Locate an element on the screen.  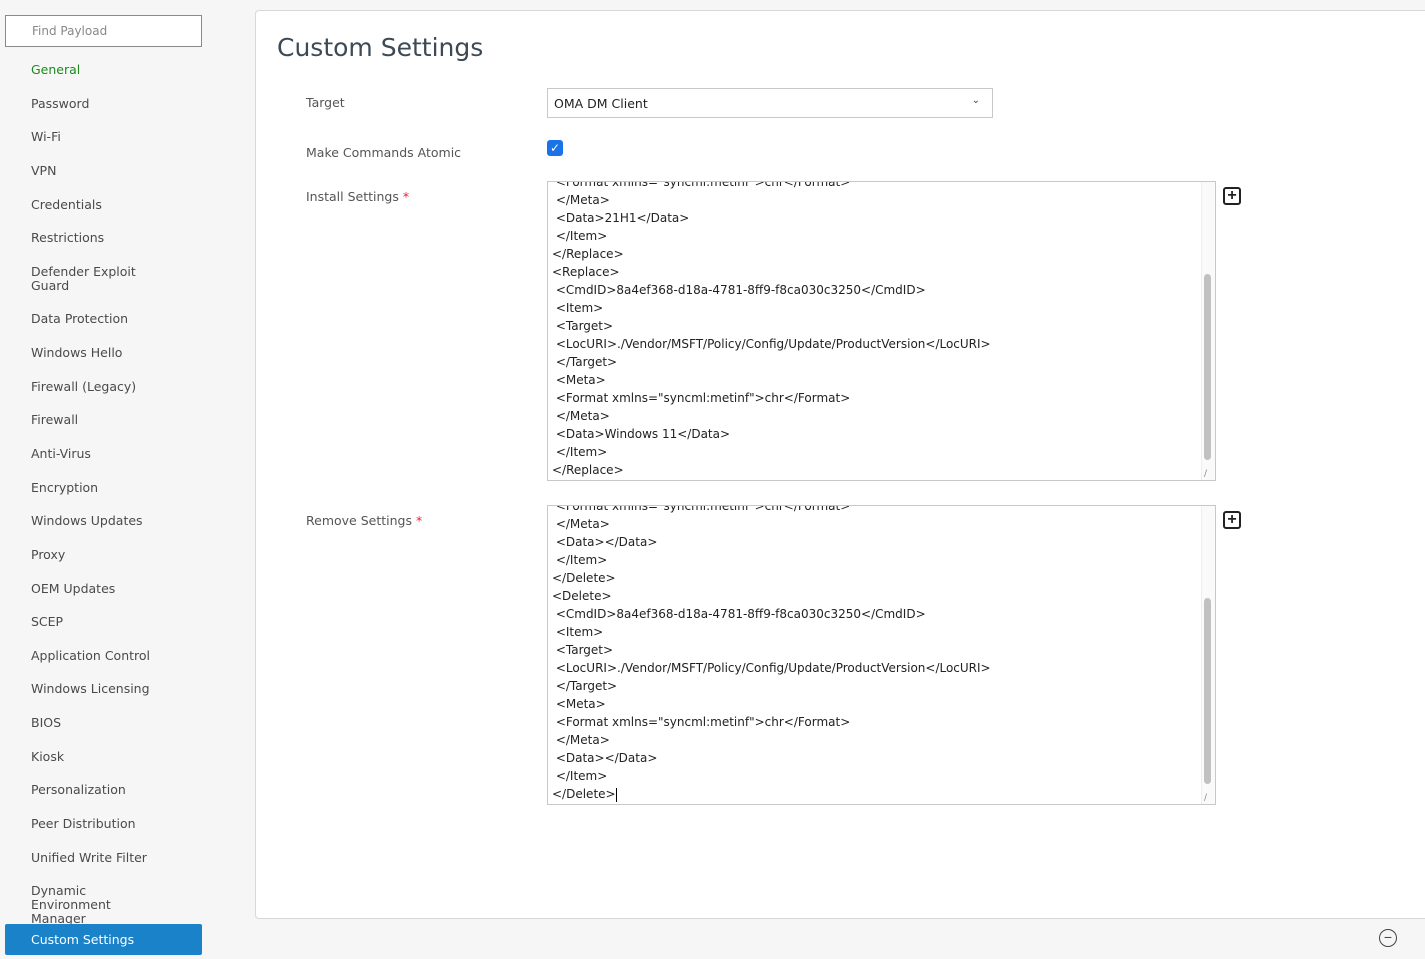
code-line: <Data>Windows 11</Data> is located at coordinates (641, 434).